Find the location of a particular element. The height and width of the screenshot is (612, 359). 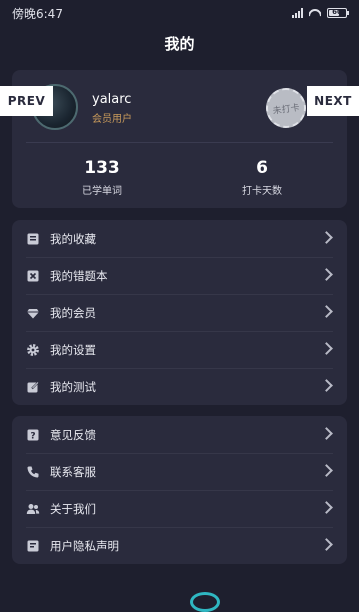

status-time: 傍晚6:47 is located at coordinates (37, 13).